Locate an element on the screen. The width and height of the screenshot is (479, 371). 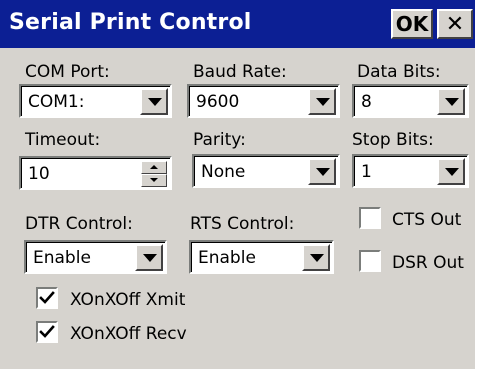
stop-bits-value: 1 is located at coordinates (366, 172).